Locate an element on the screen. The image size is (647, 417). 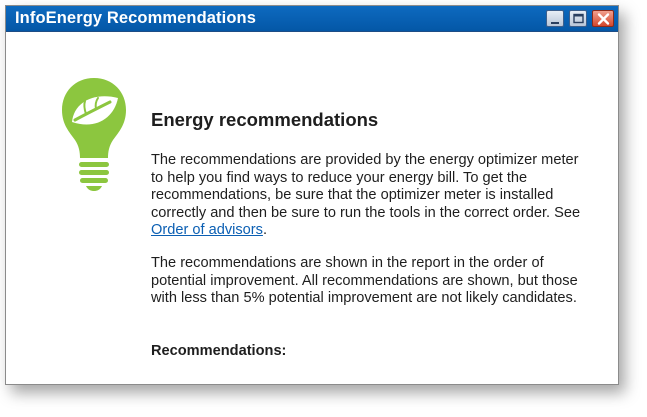
maximize-button is located at coordinates (578, 18).